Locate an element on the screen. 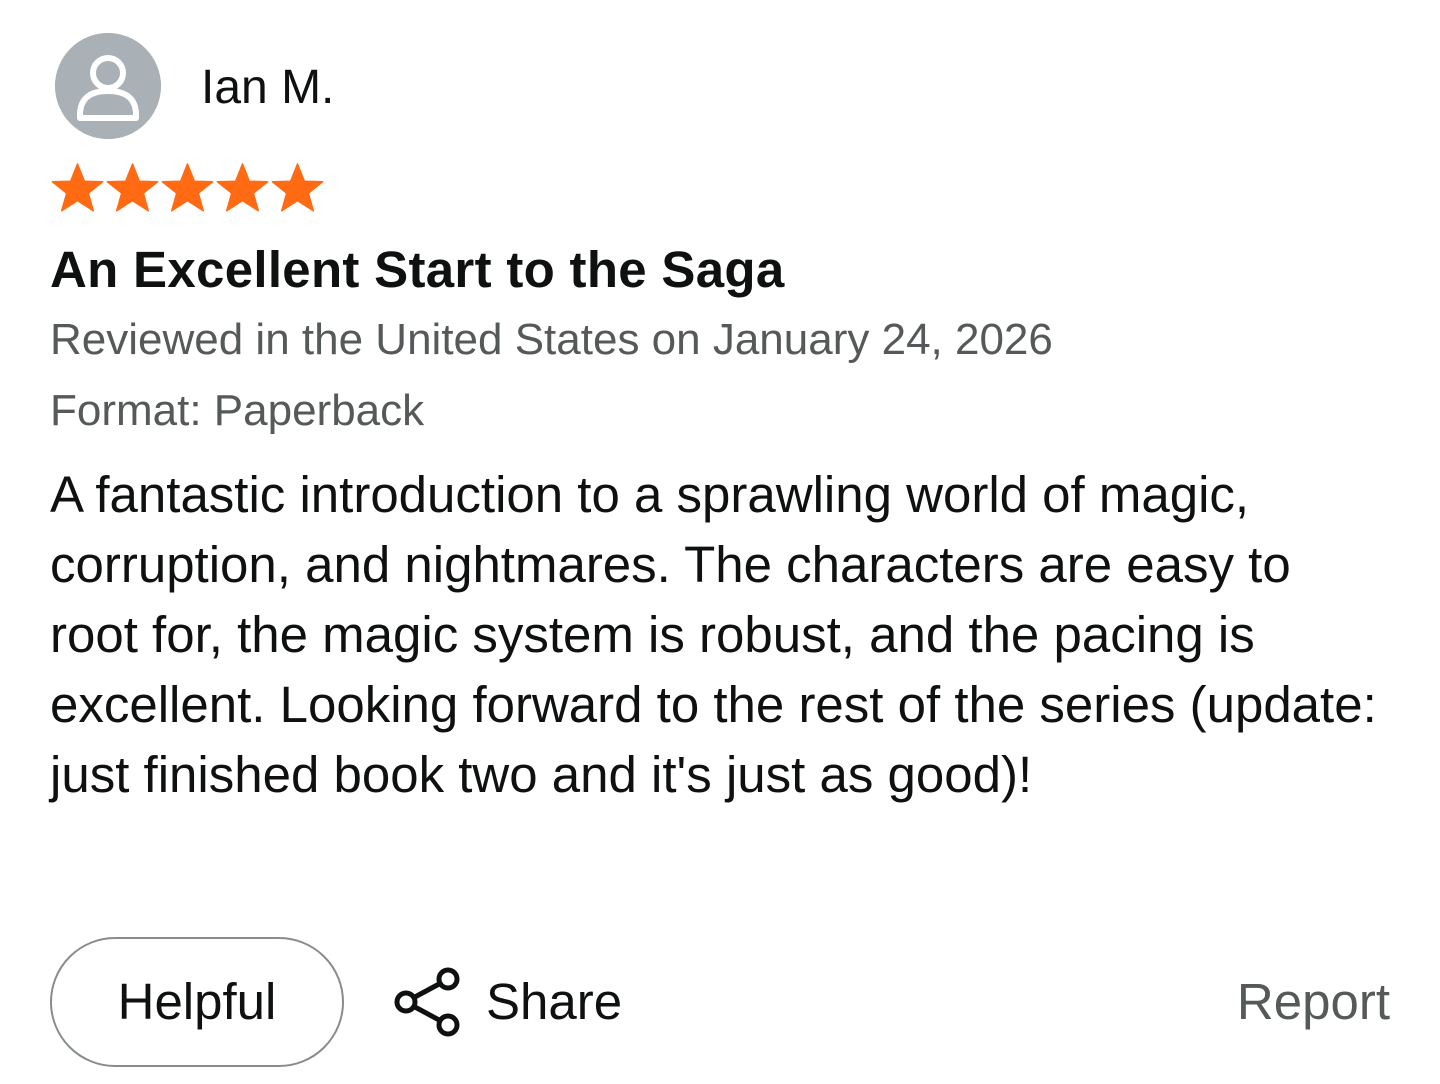  reviewer-name: Ian M. is located at coordinates (267, 88).